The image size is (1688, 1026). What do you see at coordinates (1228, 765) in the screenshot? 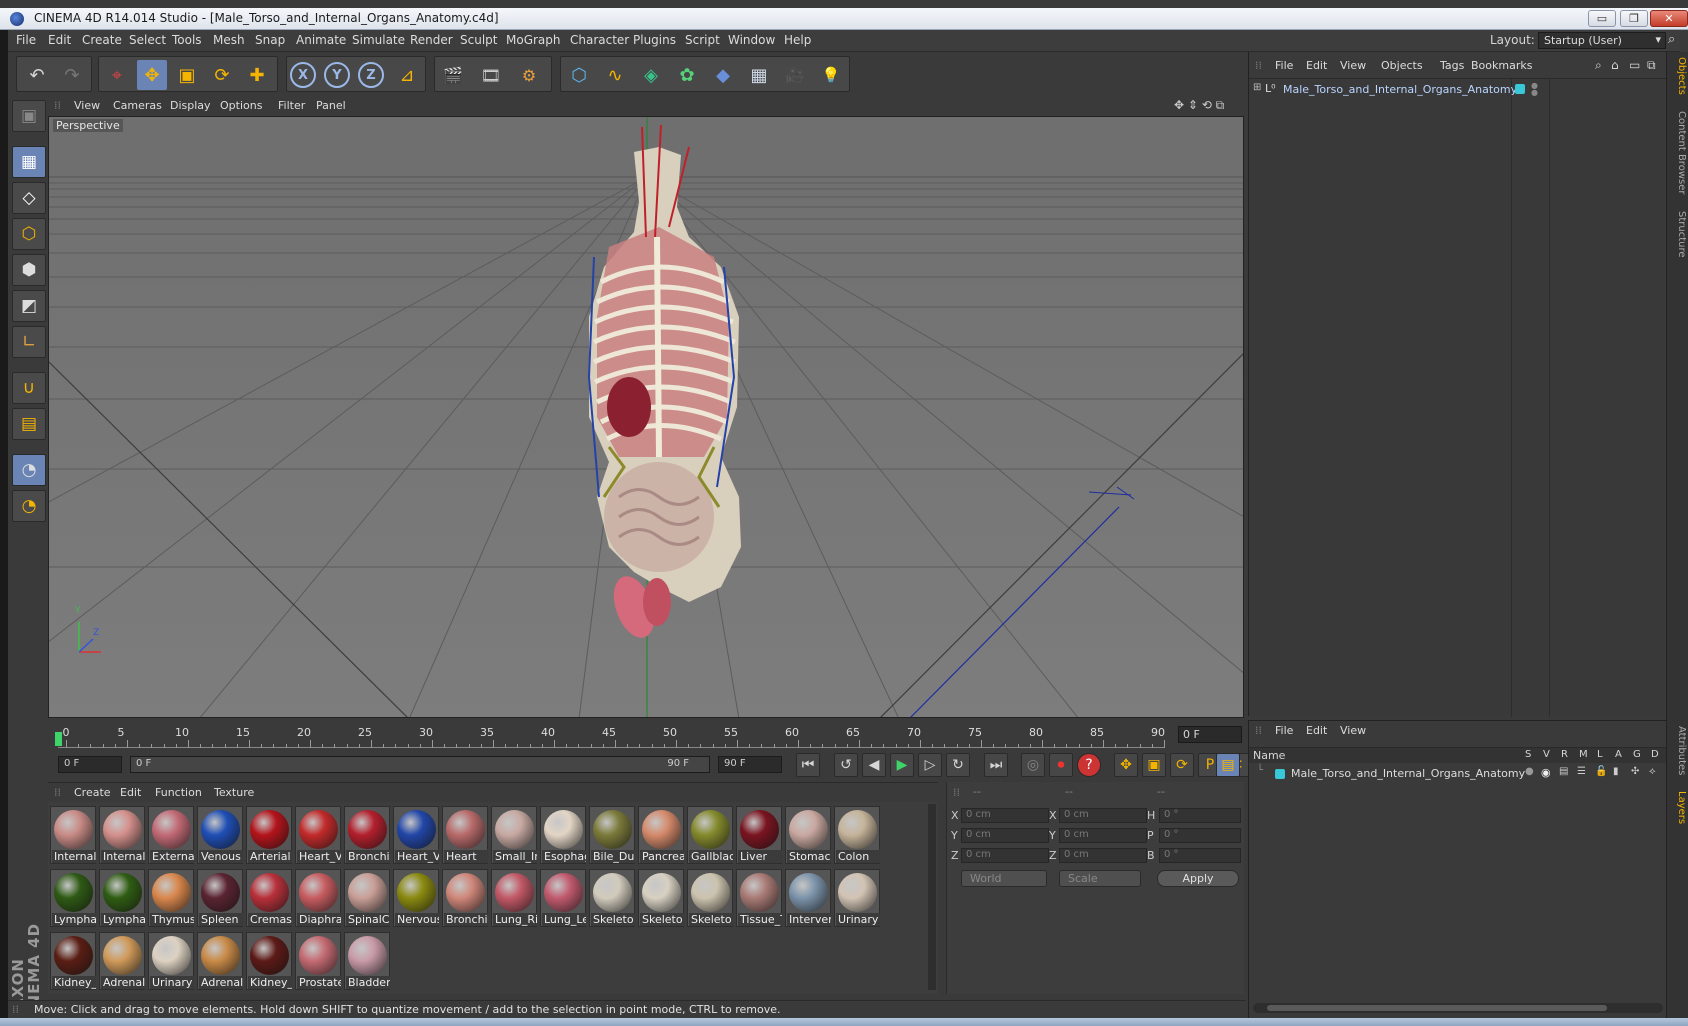
I see `timeline-window-icon: ▤` at bounding box center [1228, 765].